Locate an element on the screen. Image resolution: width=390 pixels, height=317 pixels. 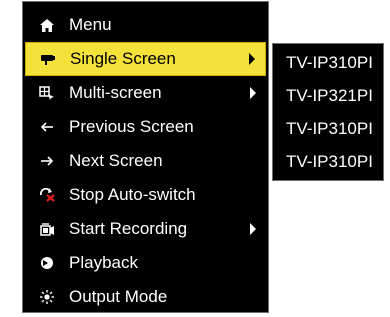
menu-item-stop-auto-switch: Stop Auto-switch is located at coordinates (145, 195).